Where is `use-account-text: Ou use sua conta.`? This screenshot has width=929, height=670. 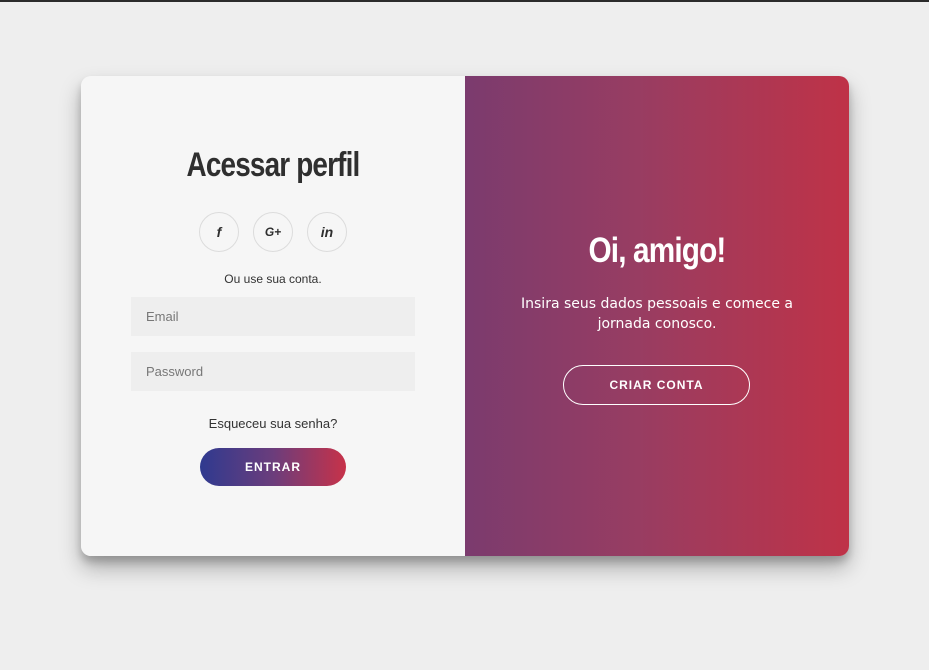 use-account-text: Ou use sua conta. is located at coordinates (273, 279).